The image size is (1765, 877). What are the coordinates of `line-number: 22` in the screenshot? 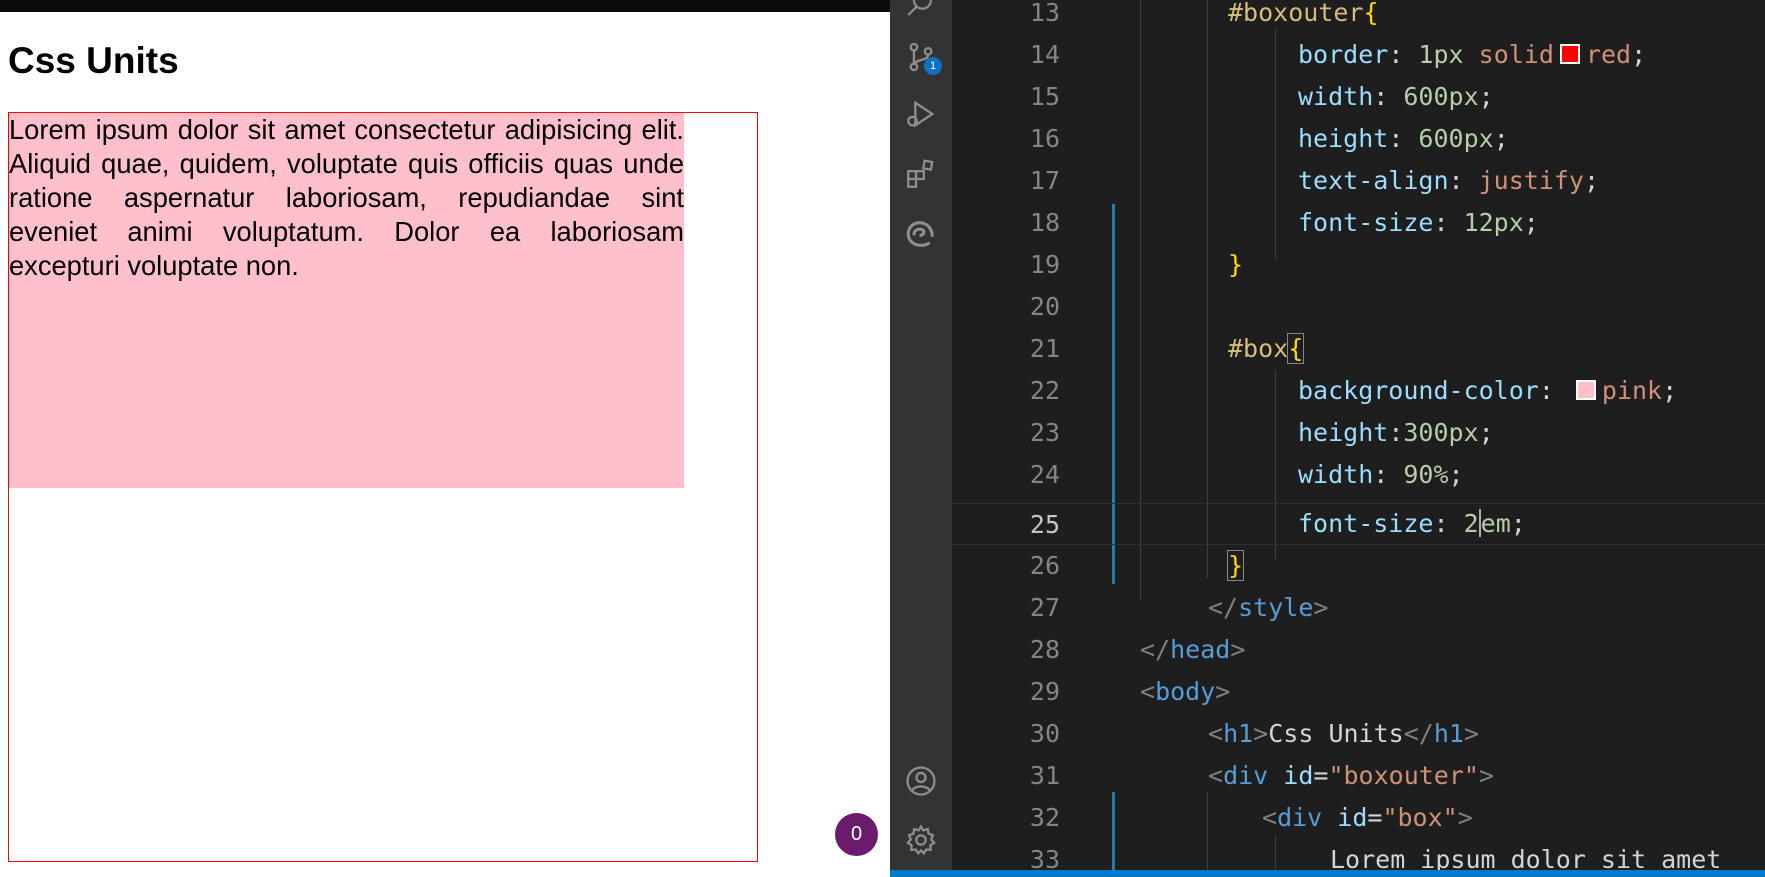 It's located at (1044, 390).